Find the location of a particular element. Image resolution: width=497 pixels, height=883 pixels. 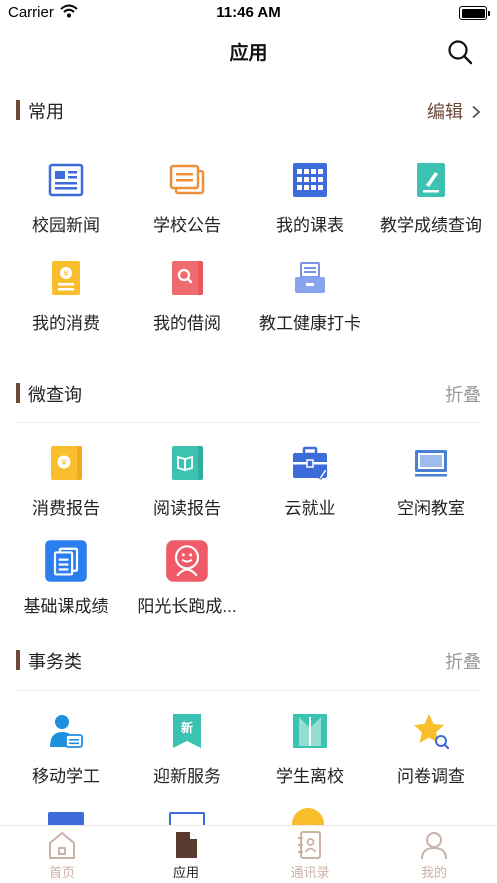

app-tile-reading-report: 阅读报告 is located at coordinates (187, 490).